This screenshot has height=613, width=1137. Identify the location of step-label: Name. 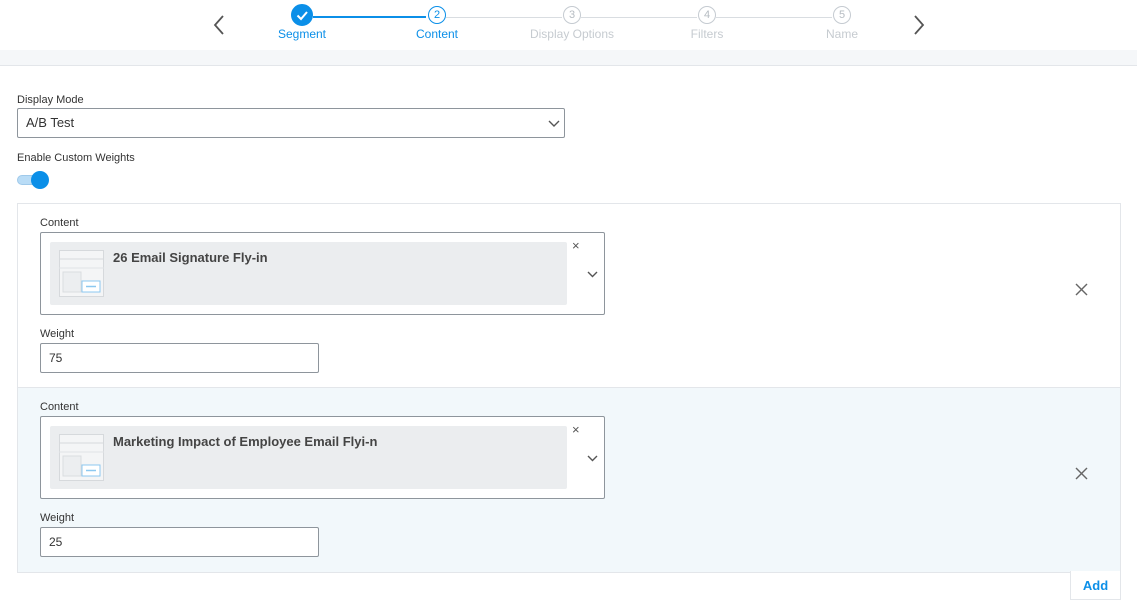
(841, 34).